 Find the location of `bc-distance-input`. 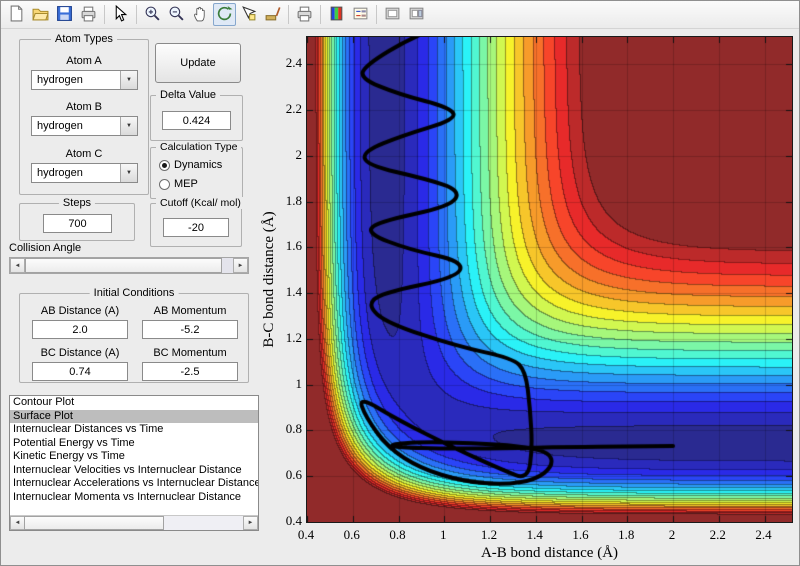

bc-distance-input is located at coordinates (80, 371).